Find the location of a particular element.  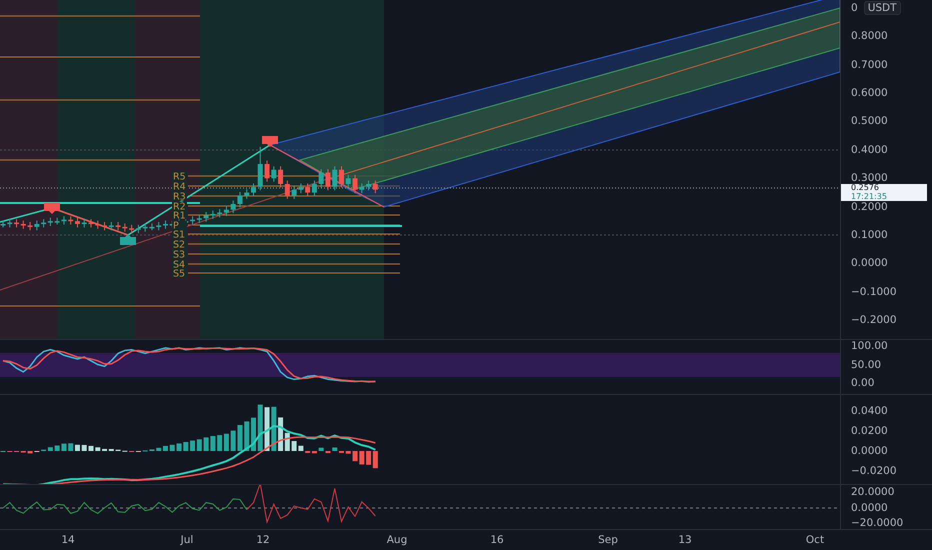

axis-label: 50.00 is located at coordinates (866, 364).